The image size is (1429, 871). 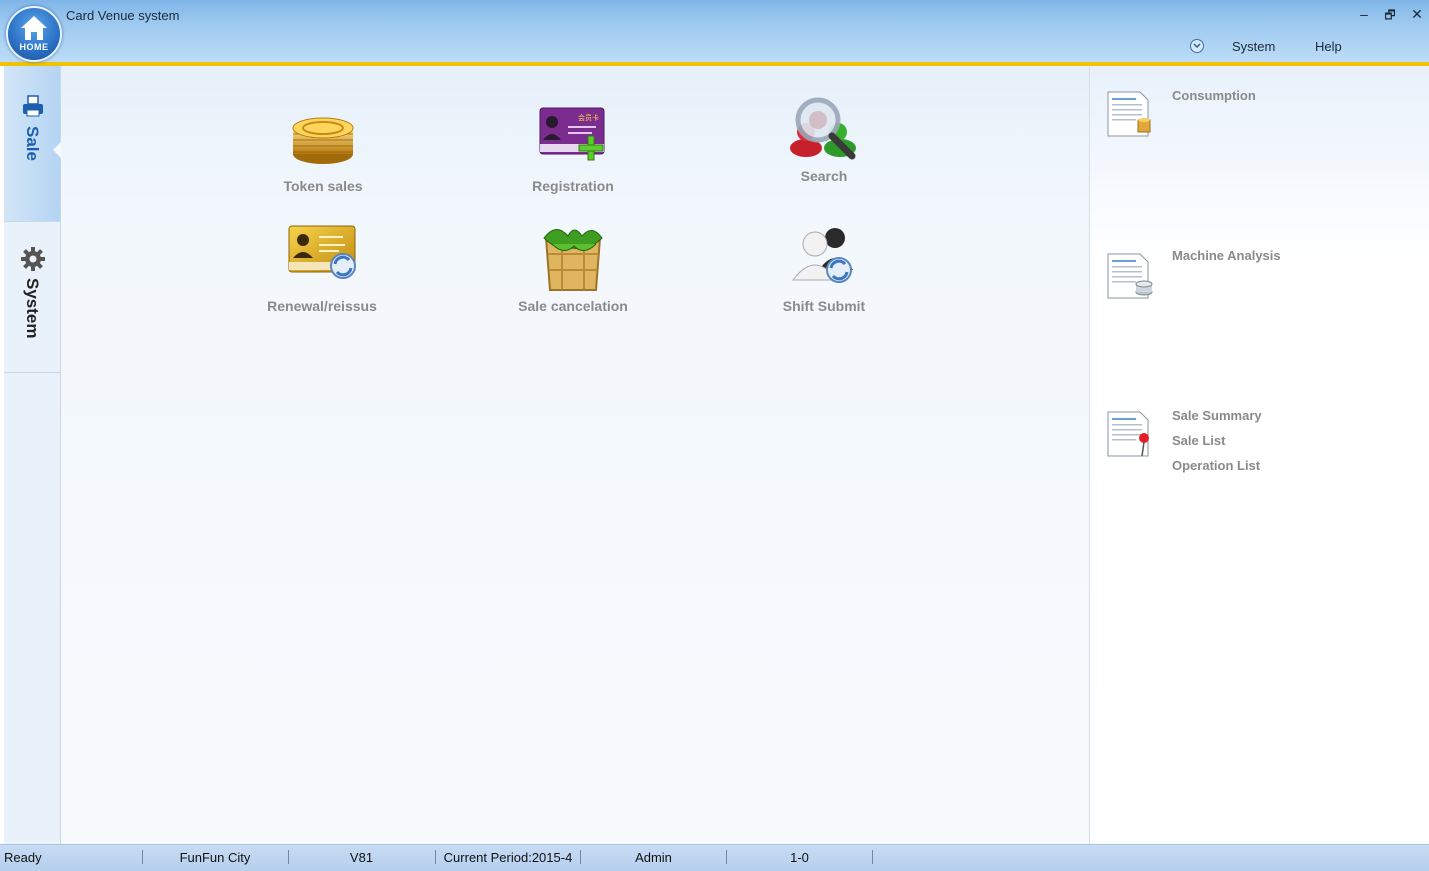 I want to click on gold-card-renew-icon, so click(x=322, y=252).